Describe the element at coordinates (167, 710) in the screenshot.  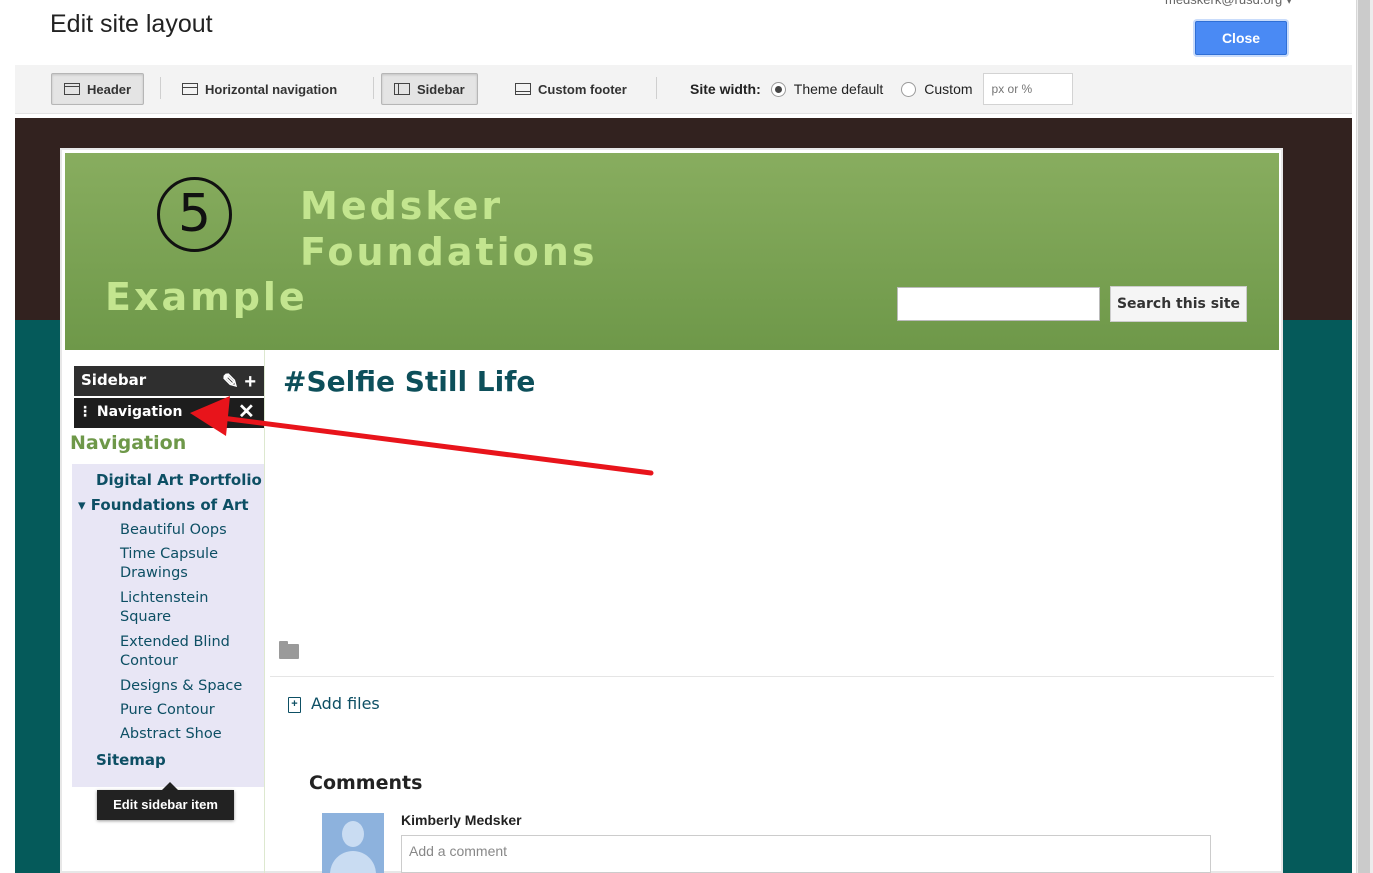
I see `nav-item-pure-contour: Pure Contour` at that location.